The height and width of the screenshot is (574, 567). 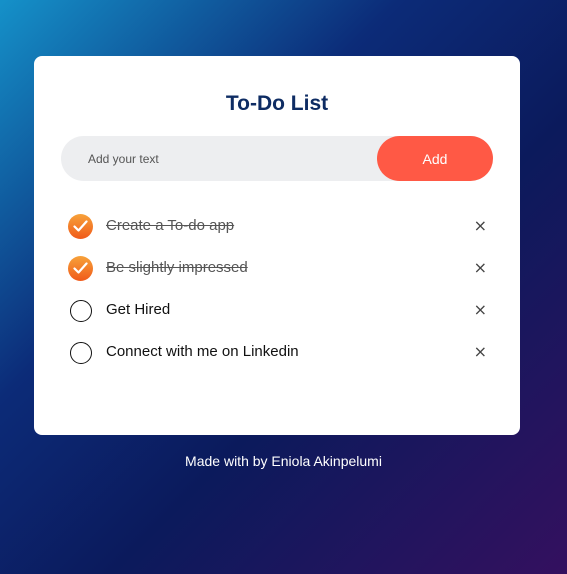 What do you see at coordinates (280, 269) in the screenshot?
I see `list-item: Be slightly impressed ×` at bounding box center [280, 269].